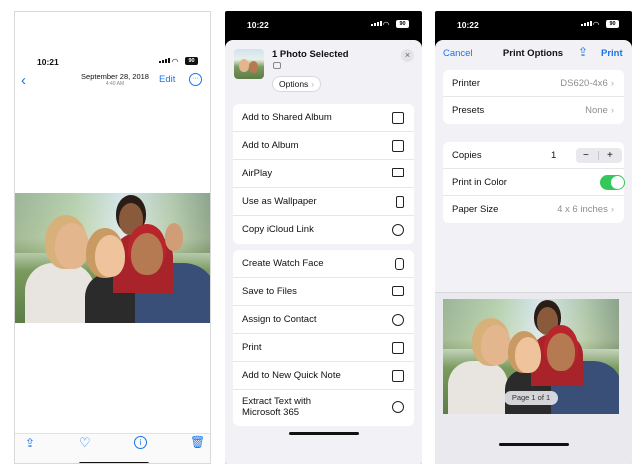 Image resolution: width=634 pixels, height=464 pixels. What do you see at coordinates (197, 442) in the screenshot?
I see `trash-icon: 🗑` at bounding box center [197, 442].